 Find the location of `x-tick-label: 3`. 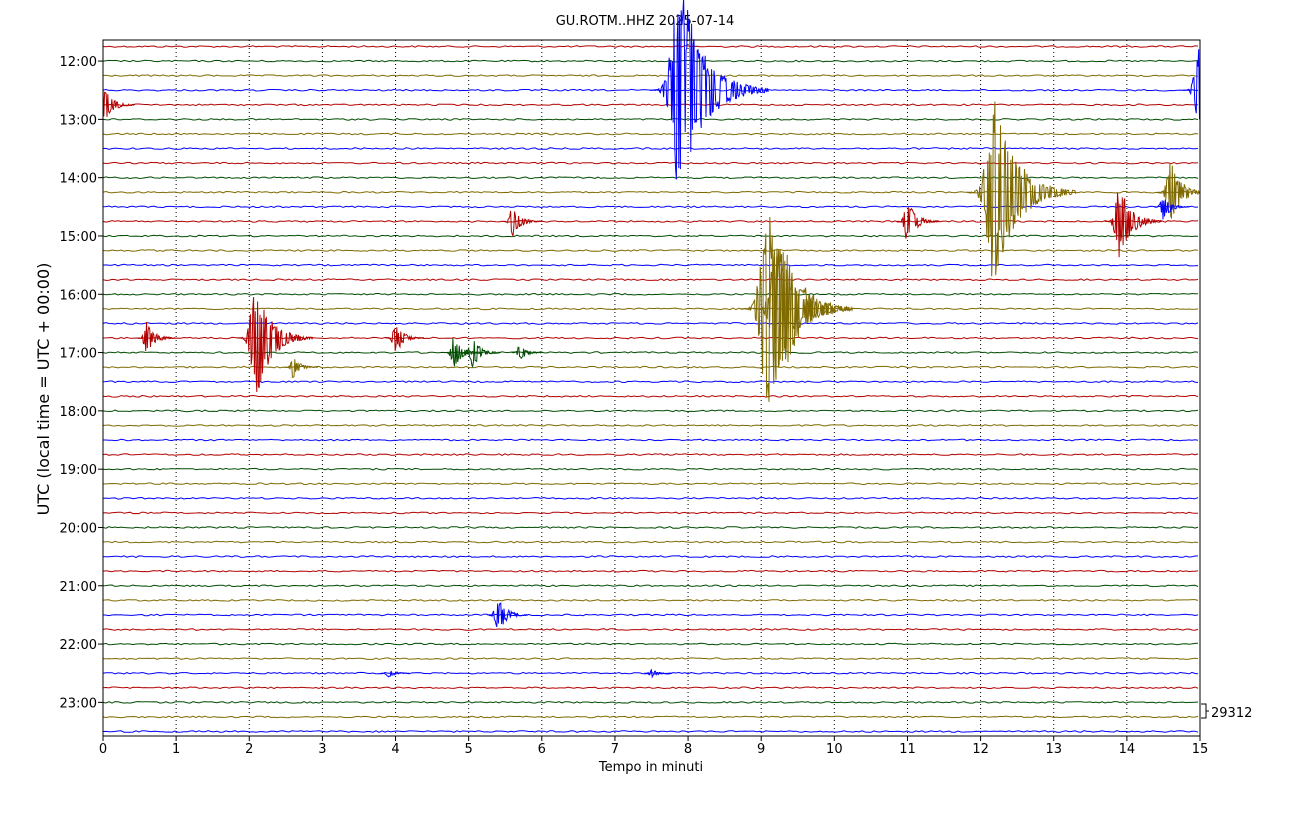

x-tick-label: 3 is located at coordinates (322, 749).